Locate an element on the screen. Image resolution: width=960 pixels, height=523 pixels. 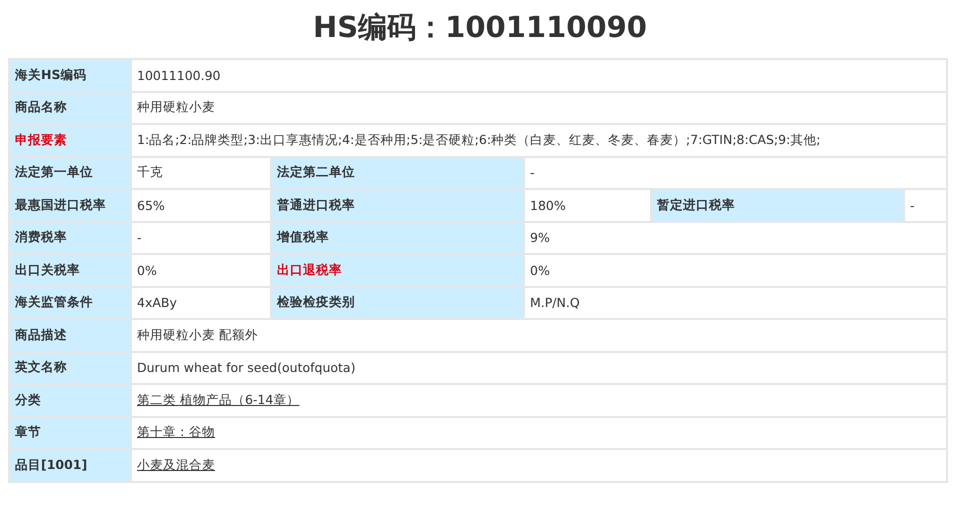
field-value: 10011100.90 is located at coordinates (539, 75).